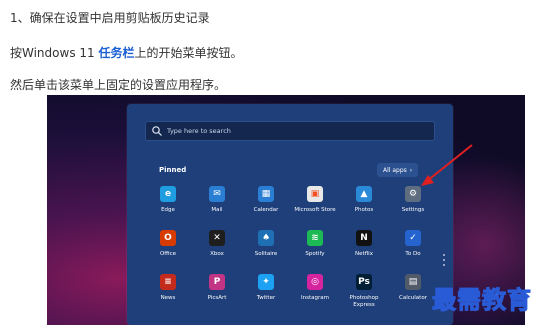  What do you see at coordinates (54, 53) in the screenshot?
I see `instruction-text-pre: 按Windows 11` at bounding box center [54, 53].